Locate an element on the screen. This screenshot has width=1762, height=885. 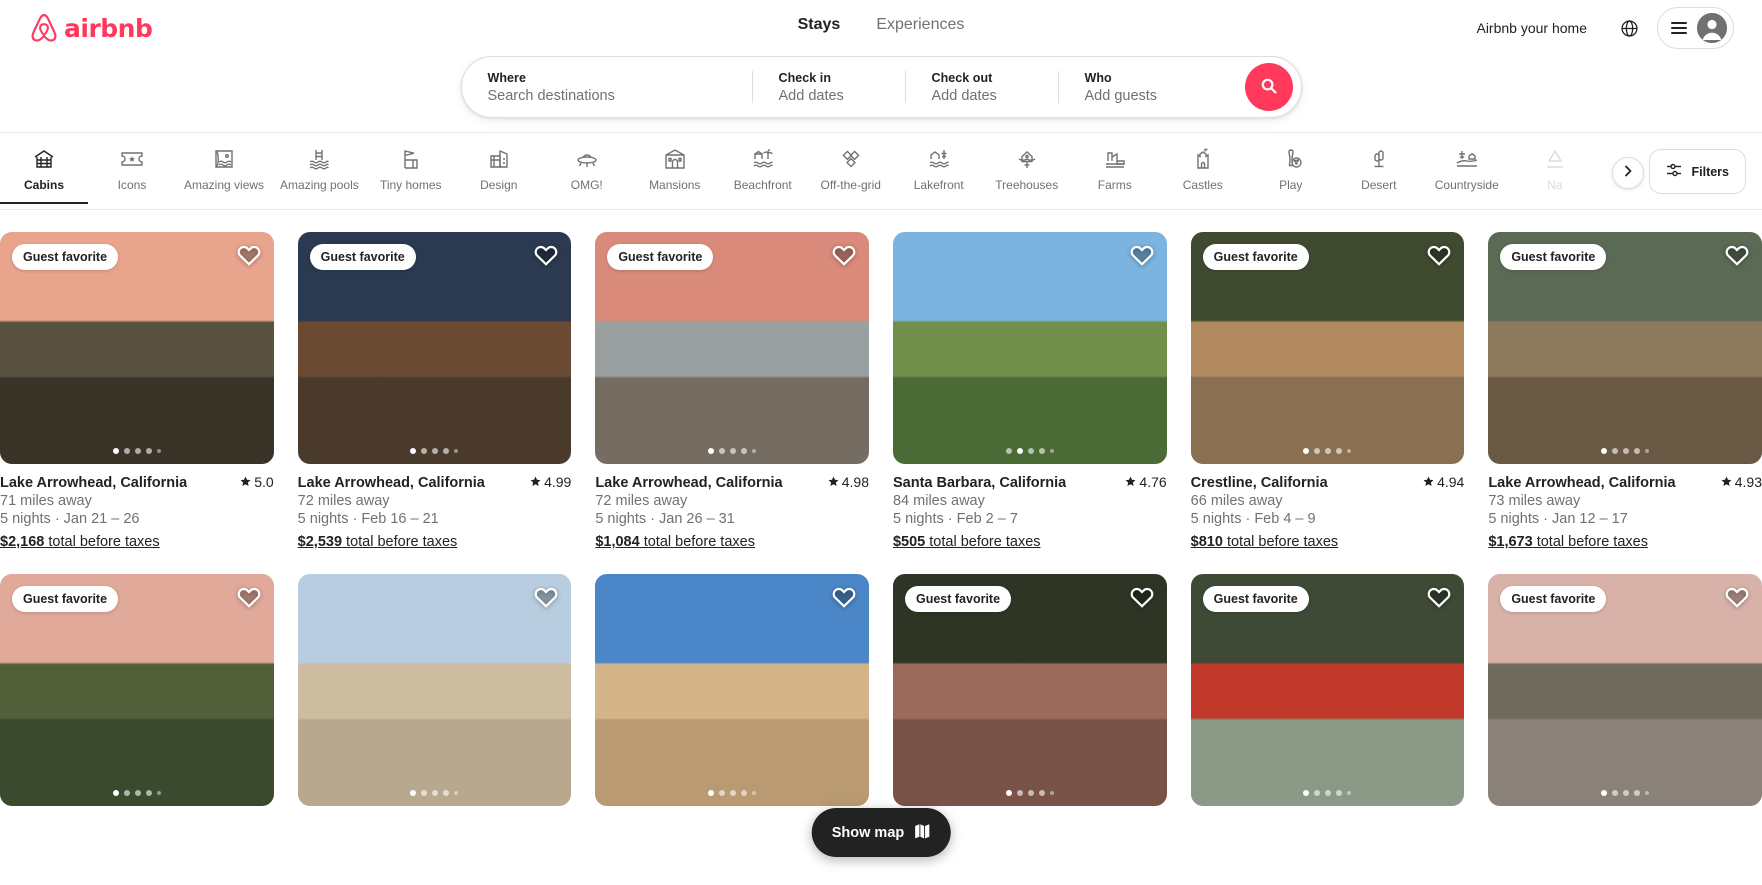
category-mansions: Mansions is located at coordinates (675, 173).